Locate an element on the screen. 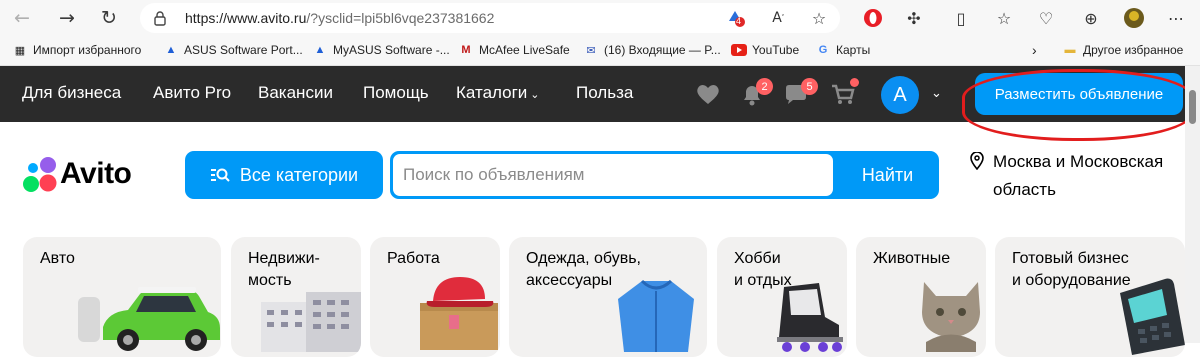 Image resolution: width=1200 pixels, height=357 pixels. cat-icon is located at coordinates (951, 317).